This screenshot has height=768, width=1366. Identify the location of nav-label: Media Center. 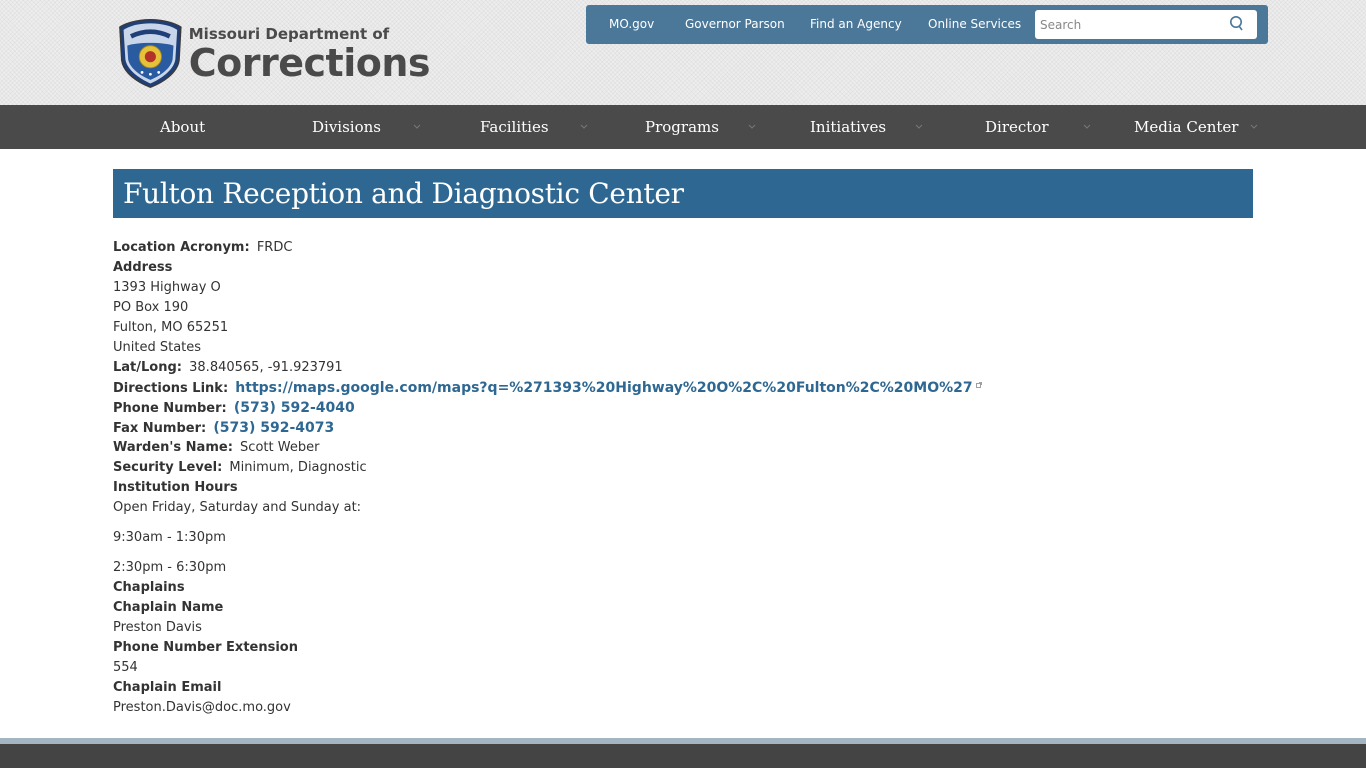
(1186, 127).